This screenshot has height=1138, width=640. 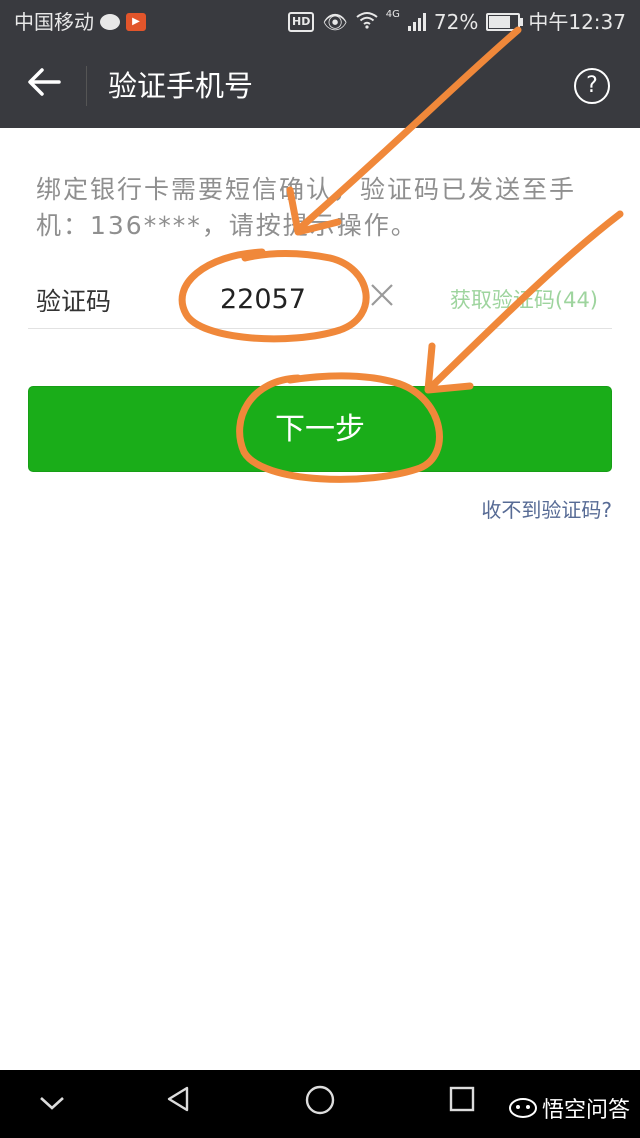 I want to click on clock: 中午12:37, so click(x=577, y=22).